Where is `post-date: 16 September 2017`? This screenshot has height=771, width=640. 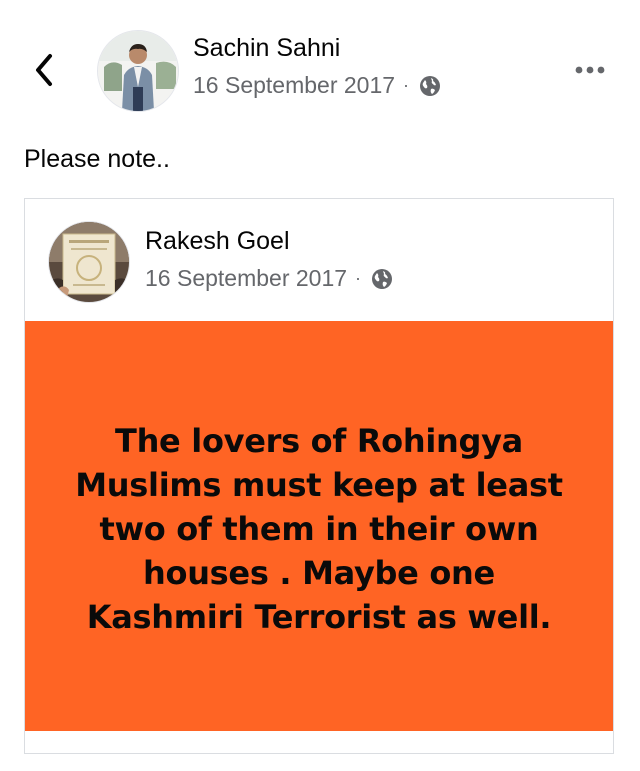 post-date: 16 September 2017 is located at coordinates (294, 85).